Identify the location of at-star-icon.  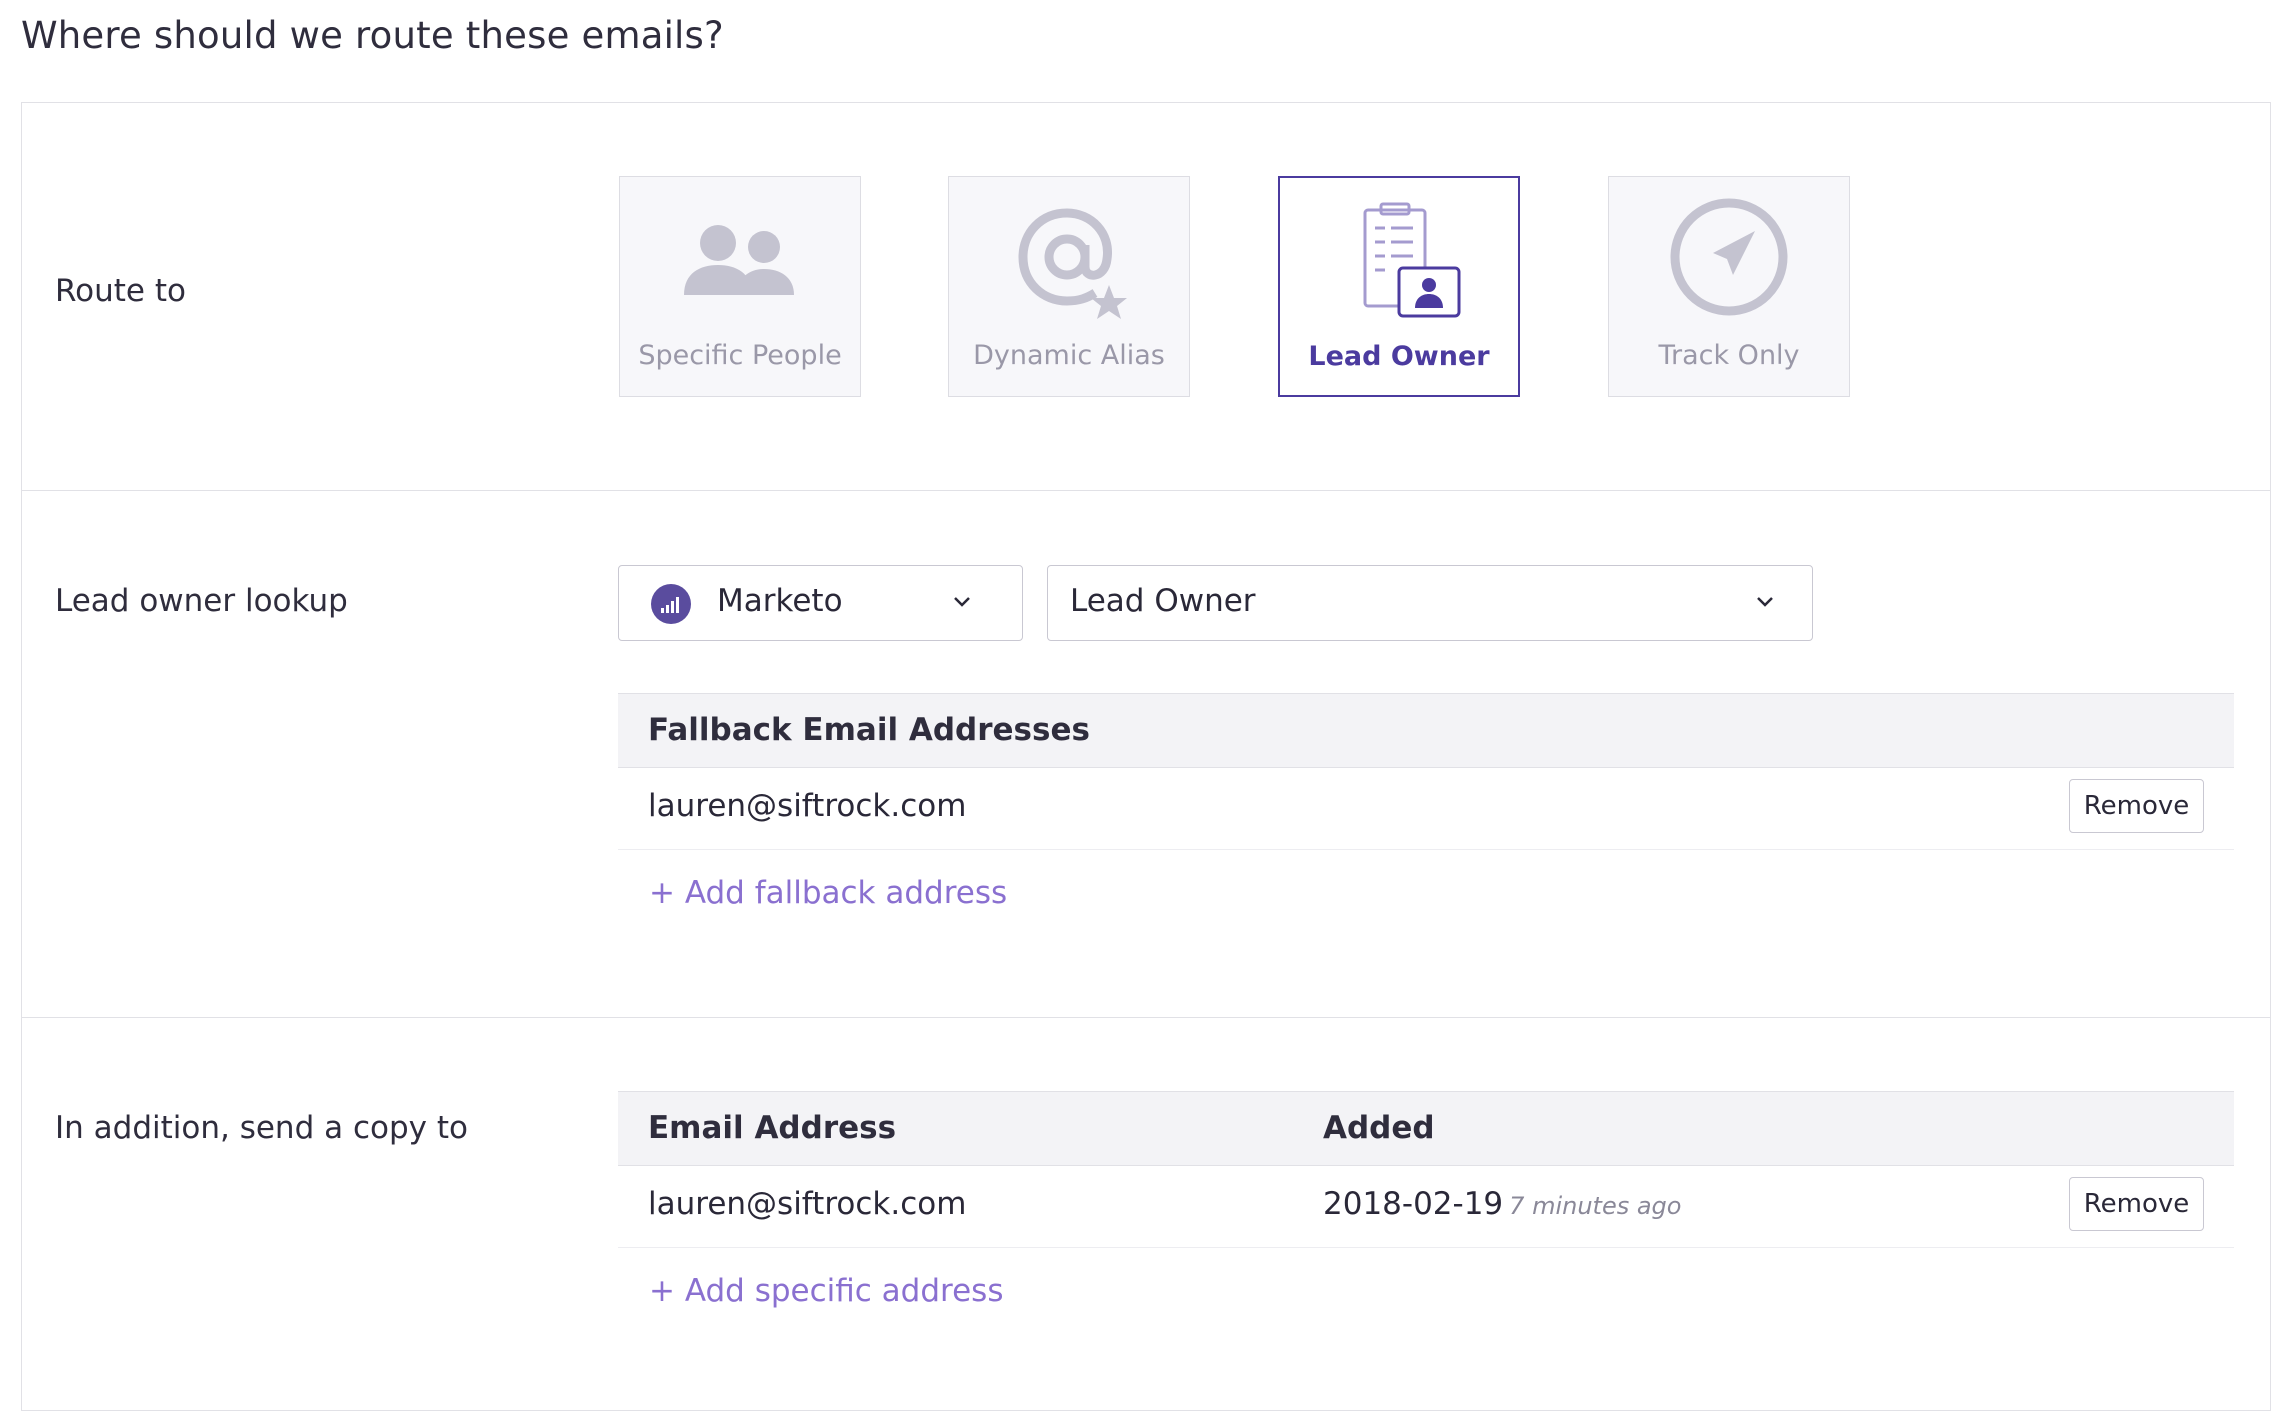
(1072, 263).